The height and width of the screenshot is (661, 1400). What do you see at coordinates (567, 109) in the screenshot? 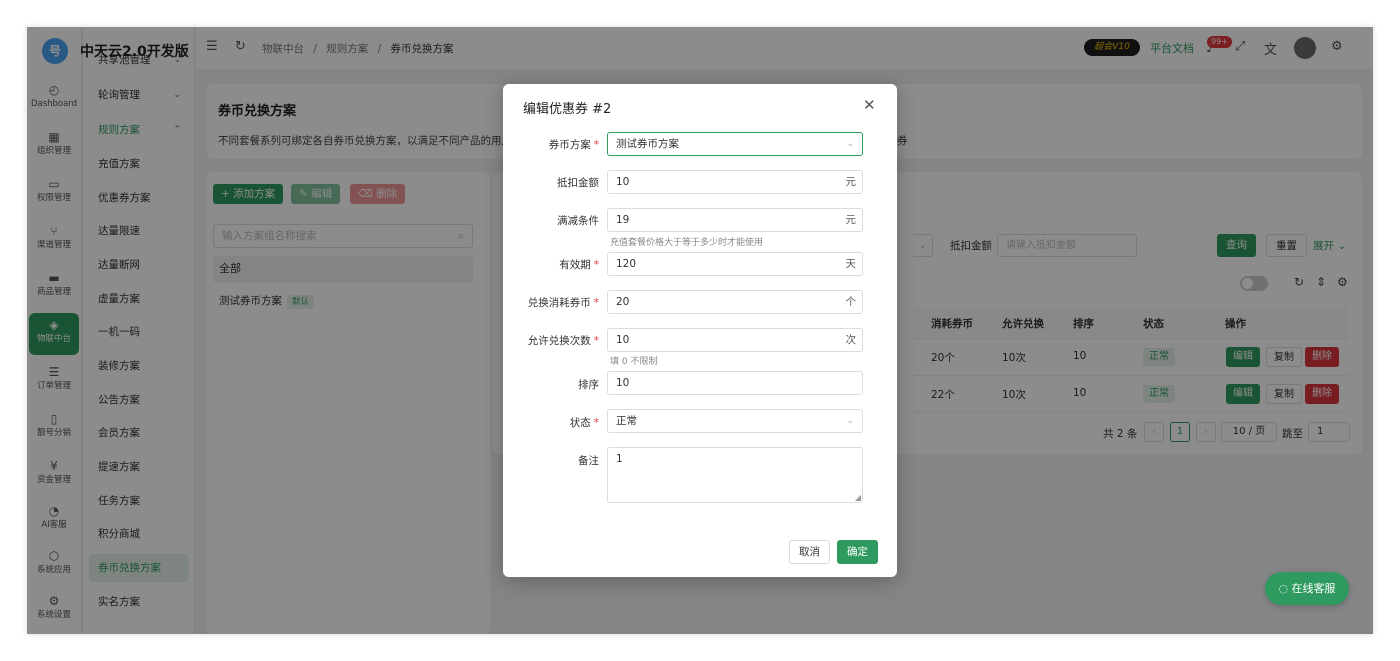
I see `dialog-title: 编辑优惠券 #2` at bounding box center [567, 109].